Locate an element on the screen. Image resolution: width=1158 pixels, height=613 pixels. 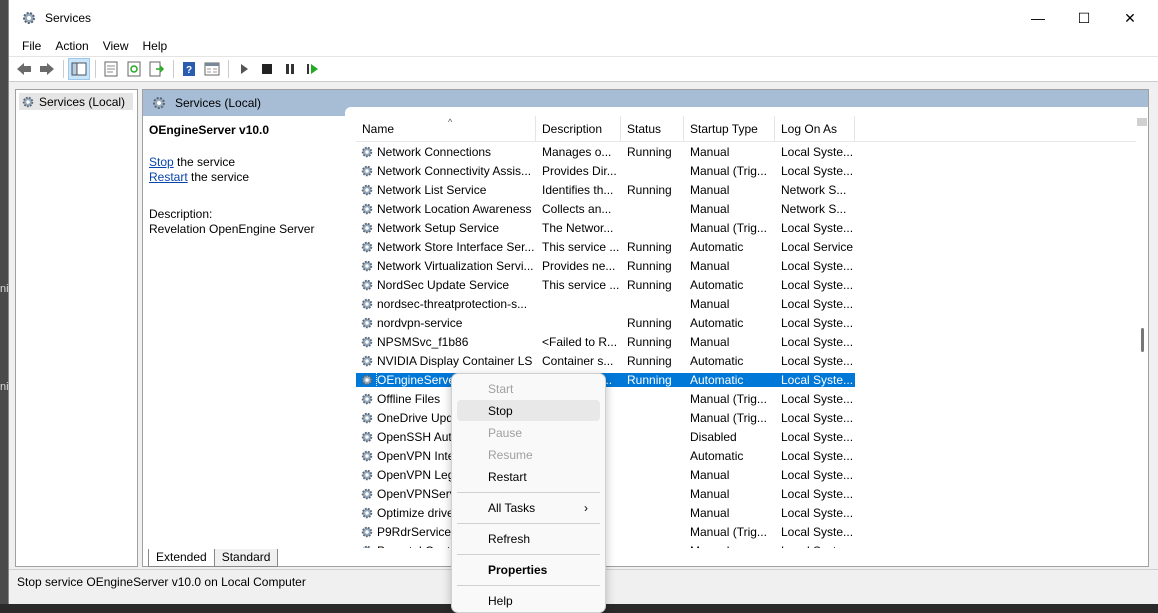
show-tree-icon is located at coordinates (79, 69).